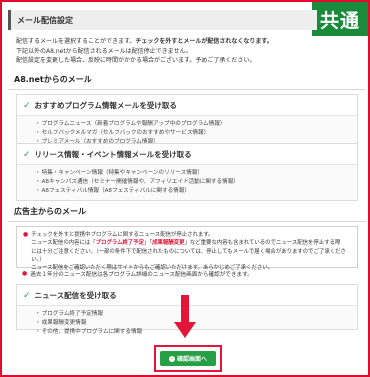 This screenshot has width=370, height=377. I want to click on list-item: プログラムニュース（新着プログラムや報酬アップ中のプログラム情報）, so click(196, 124).